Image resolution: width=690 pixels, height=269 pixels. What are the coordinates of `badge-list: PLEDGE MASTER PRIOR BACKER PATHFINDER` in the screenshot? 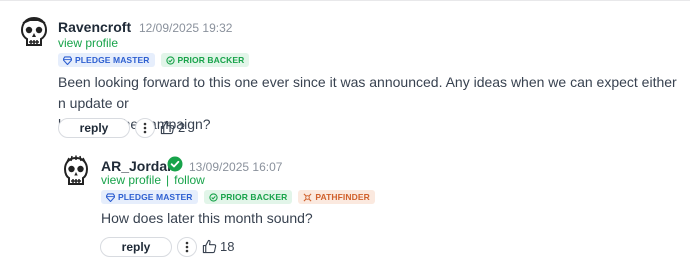 It's located at (238, 197).